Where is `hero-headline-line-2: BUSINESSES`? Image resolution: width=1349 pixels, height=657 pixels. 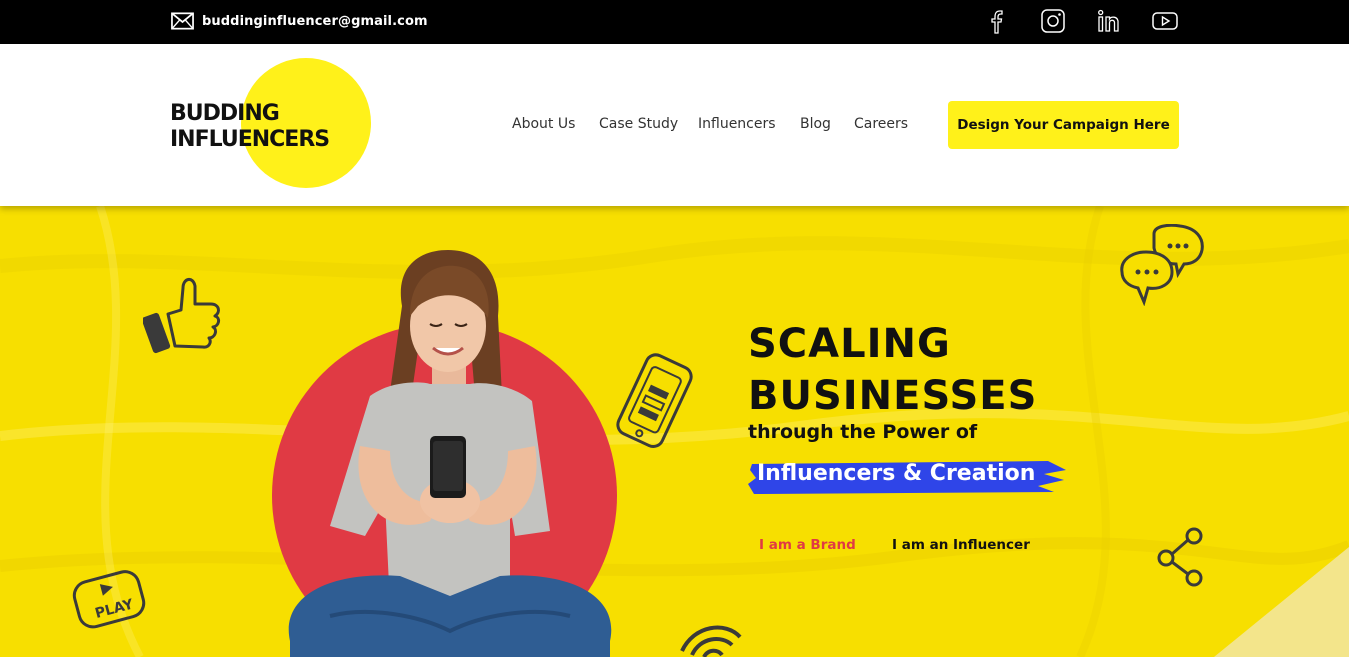 hero-headline-line-2: BUSINESSES is located at coordinates (893, 396).